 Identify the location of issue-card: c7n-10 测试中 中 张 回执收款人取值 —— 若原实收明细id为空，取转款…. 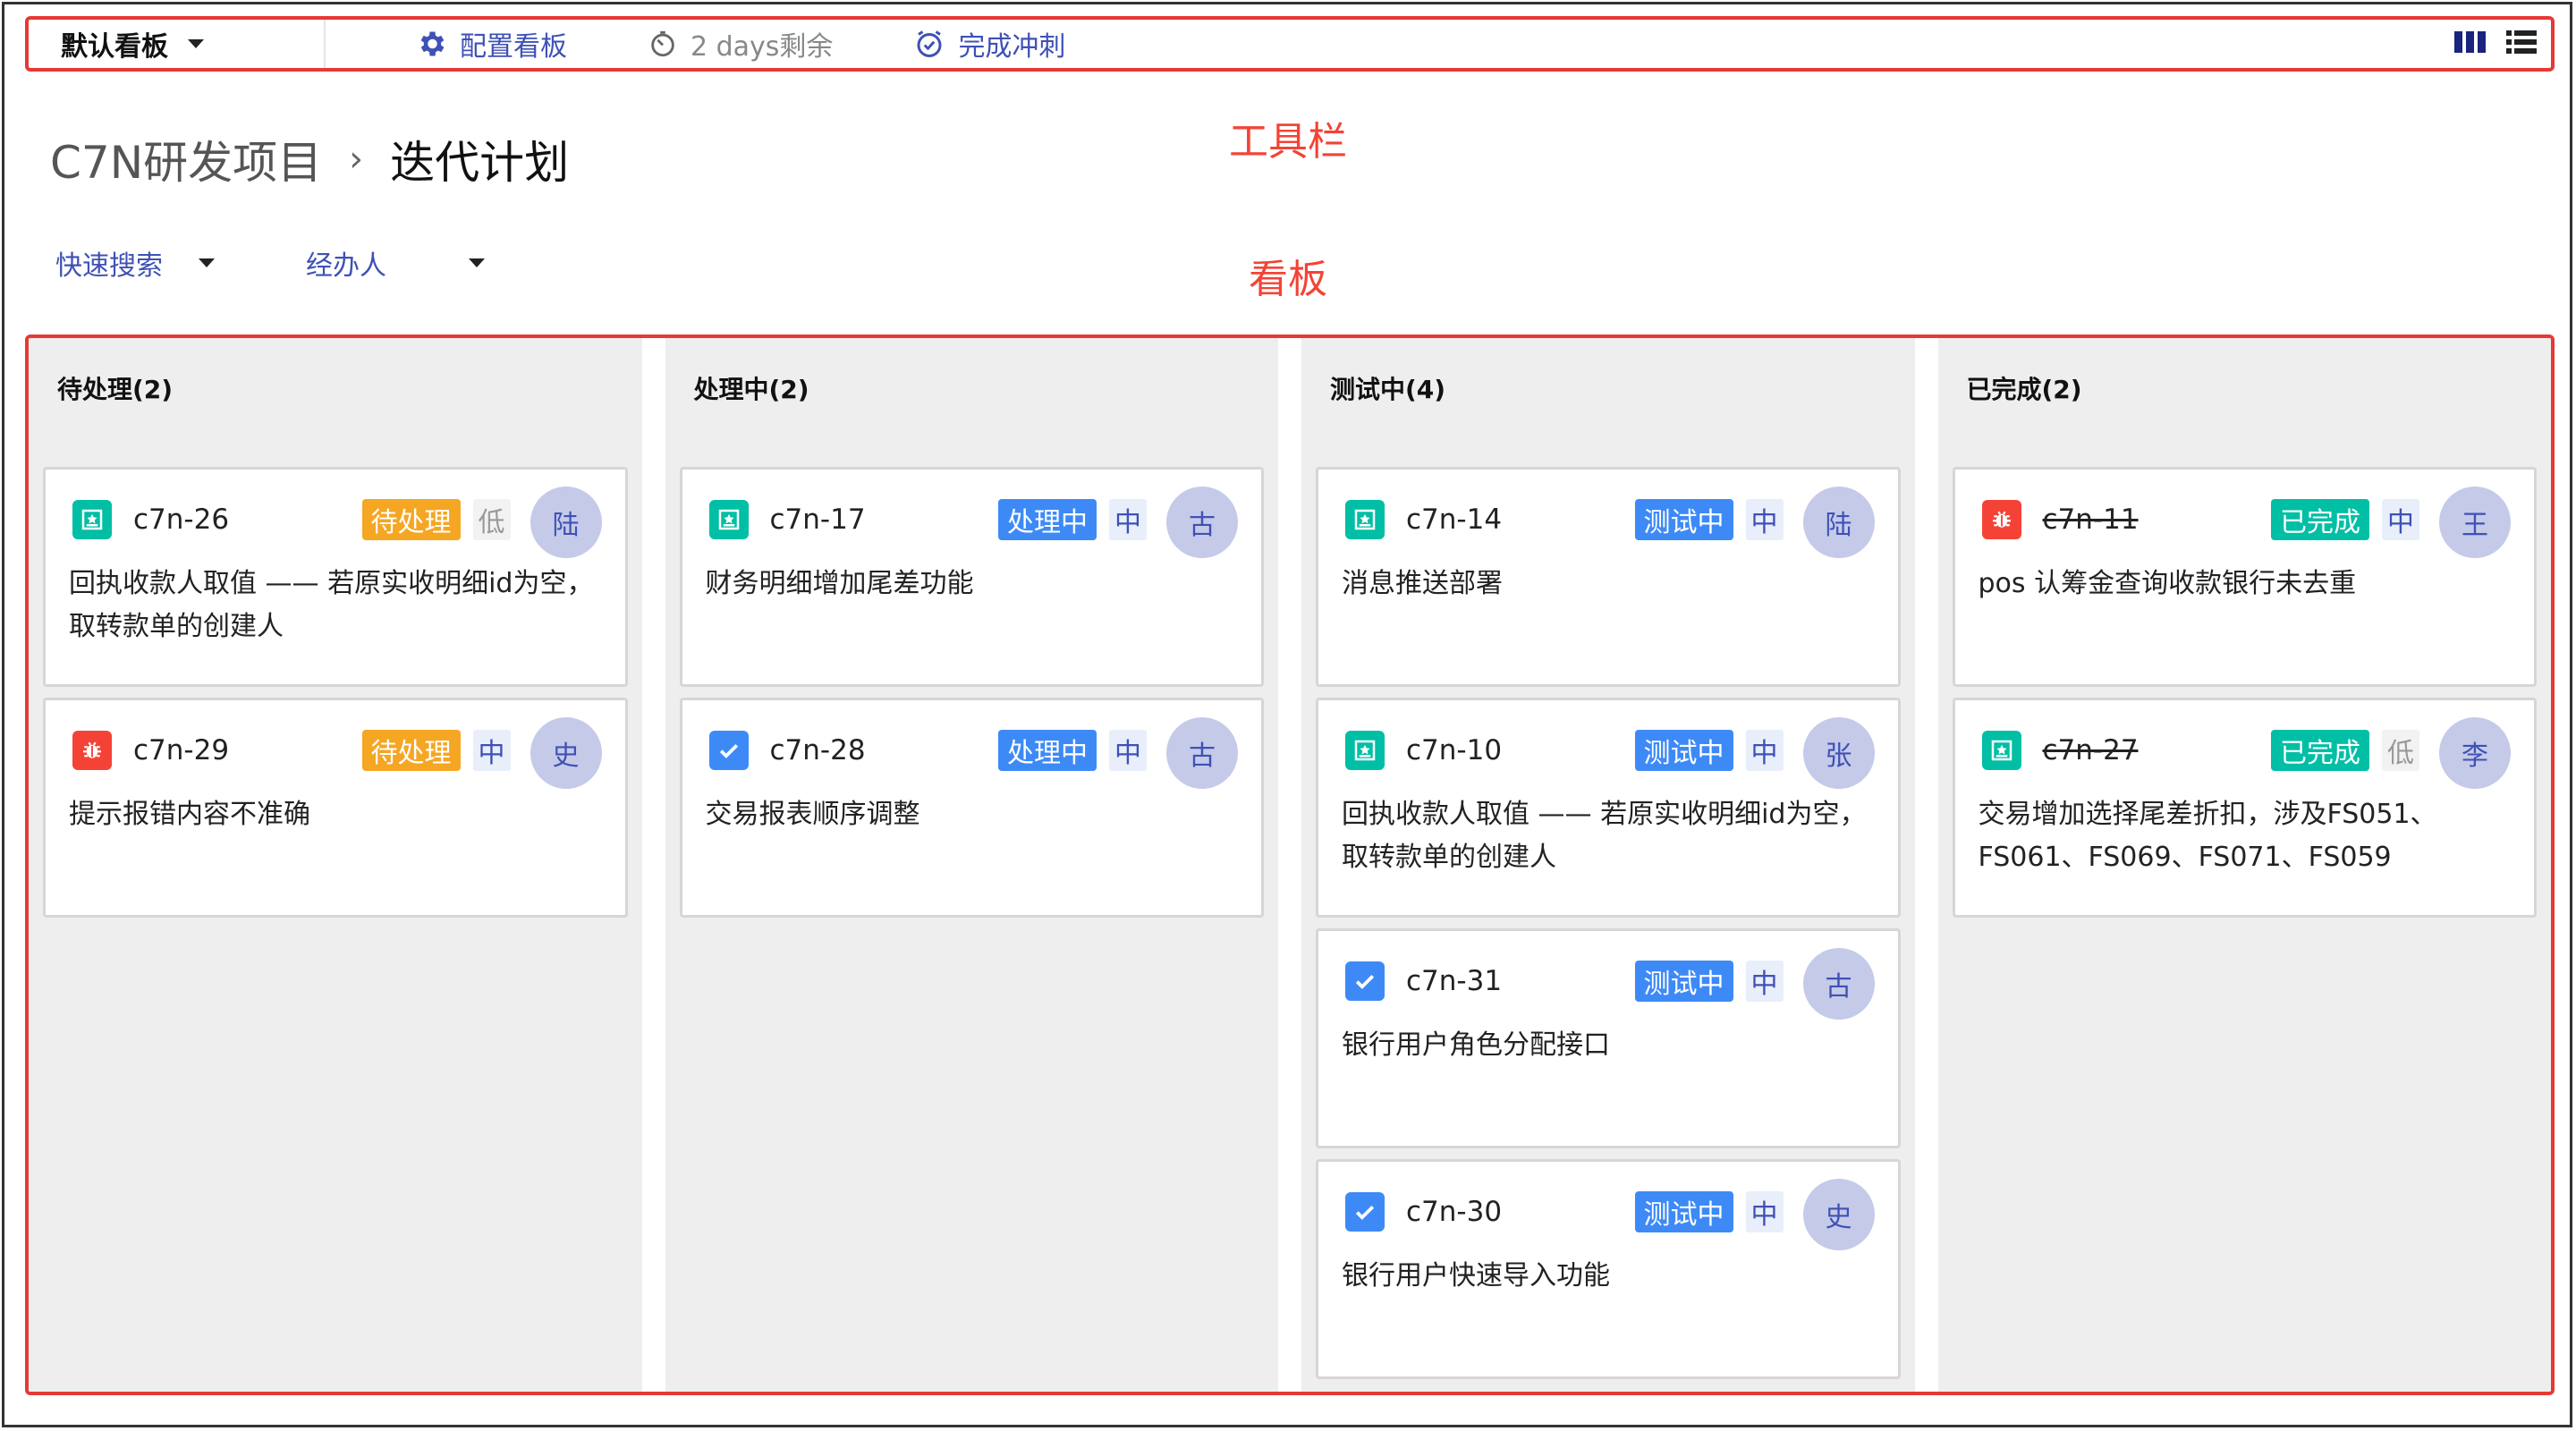
(1608, 808).